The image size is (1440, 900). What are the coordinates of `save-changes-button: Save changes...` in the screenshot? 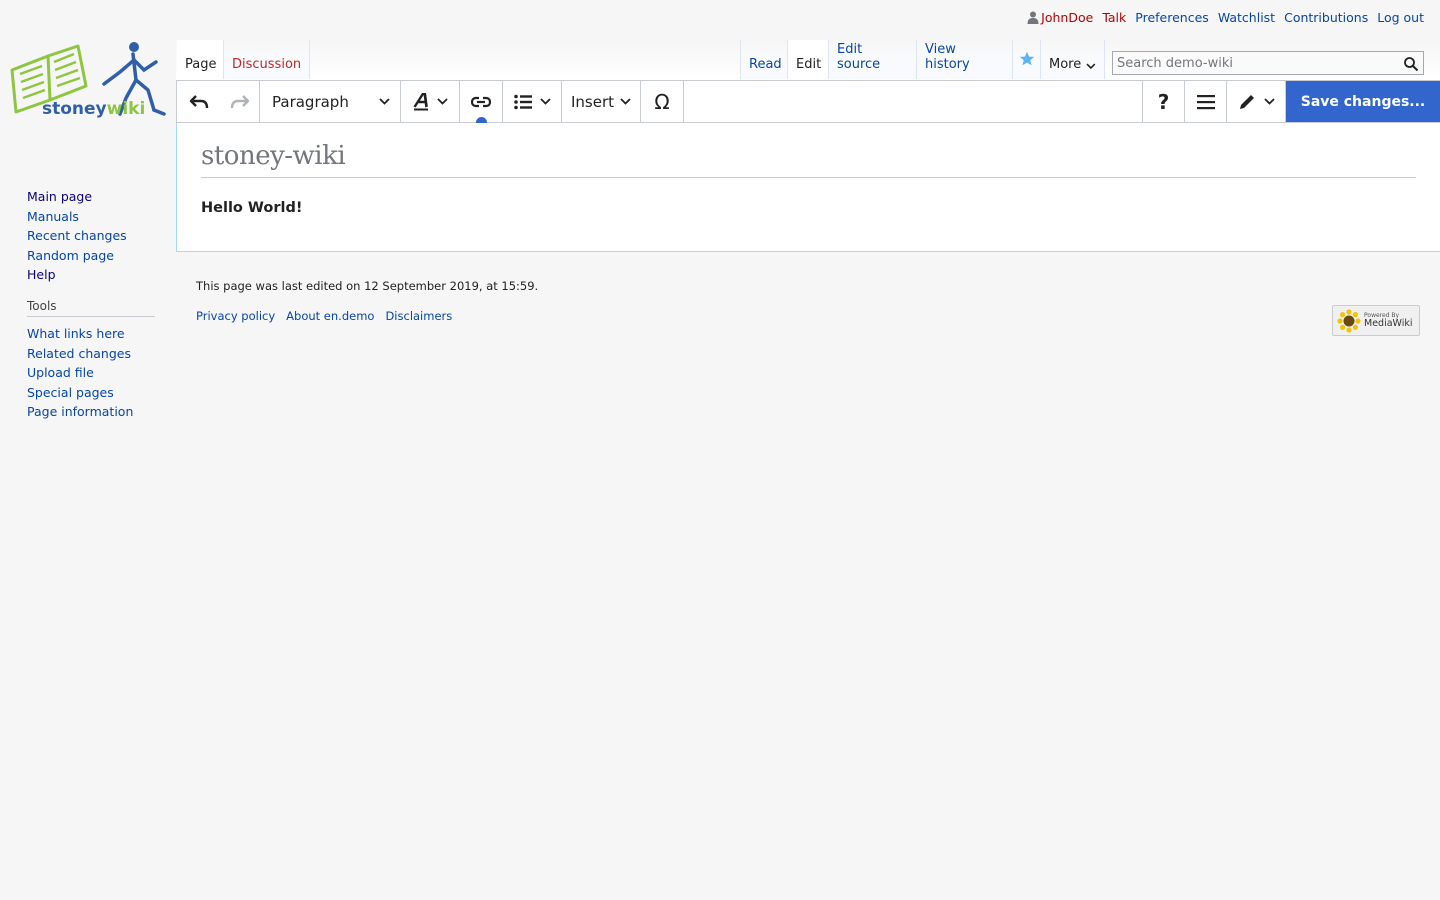 It's located at (1363, 101).